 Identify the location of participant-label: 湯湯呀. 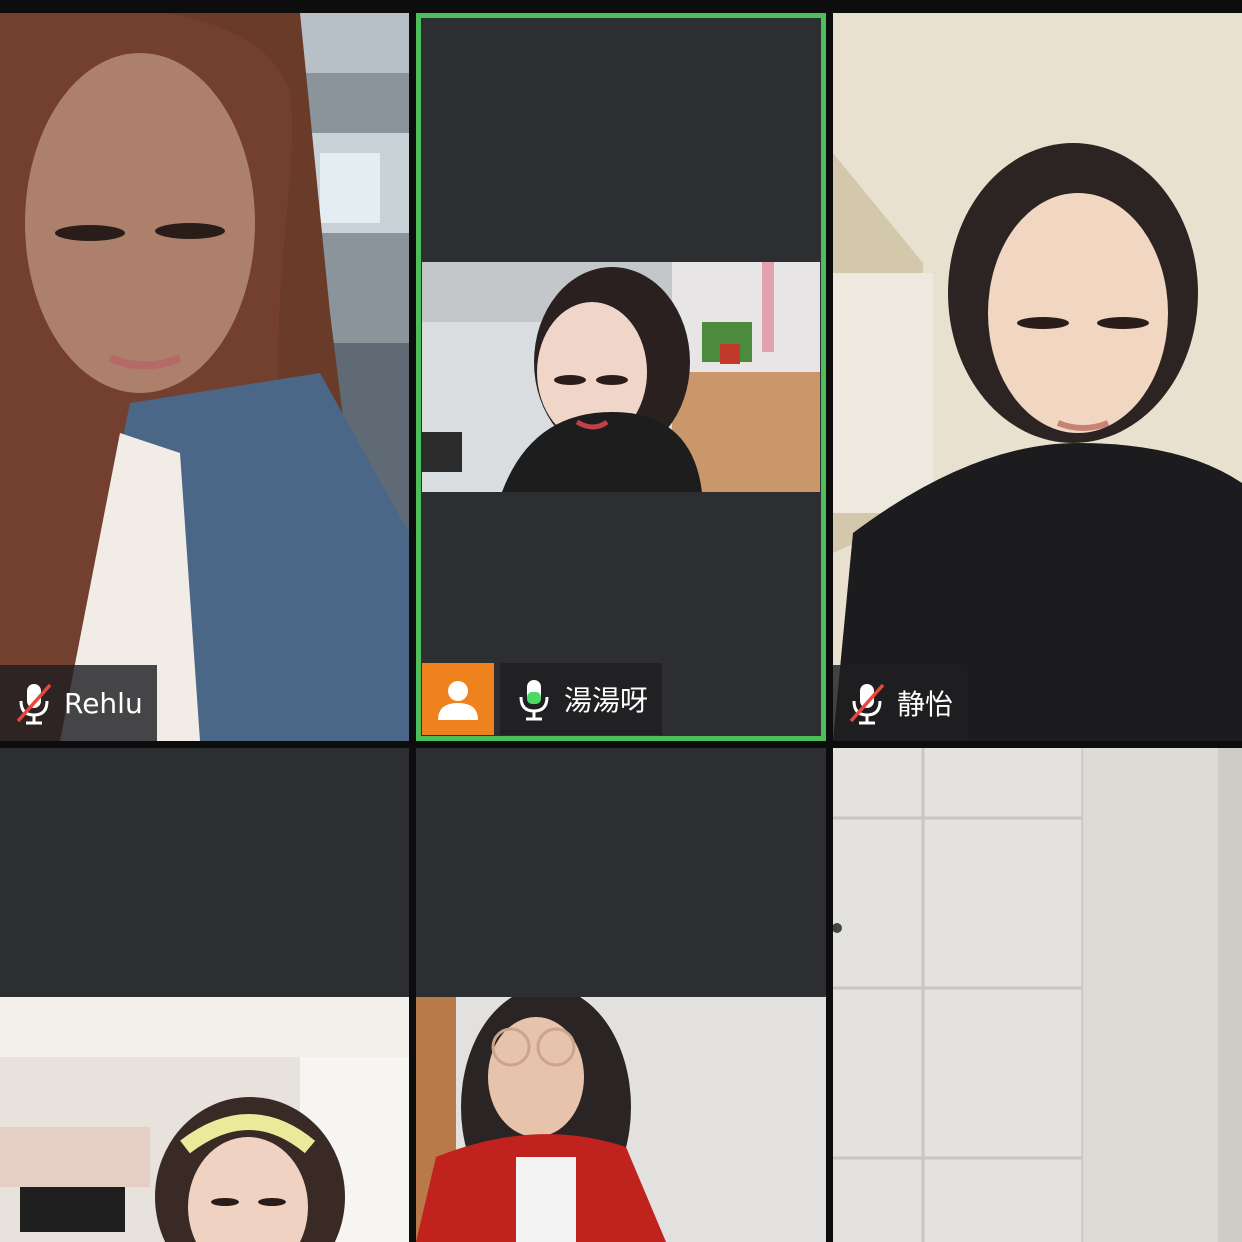
(542, 699).